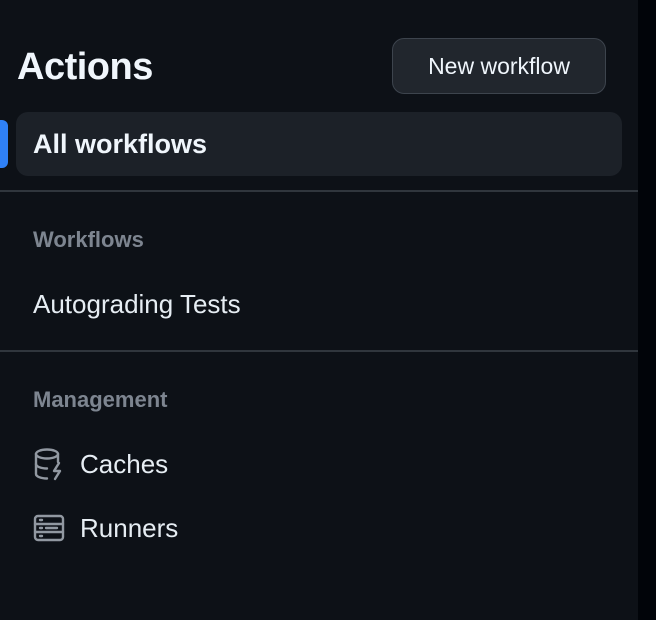 This screenshot has height=620, width=656. Describe the element at coordinates (124, 463) in the screenshot. I see `sidebar-item-label: Caches` at that location.